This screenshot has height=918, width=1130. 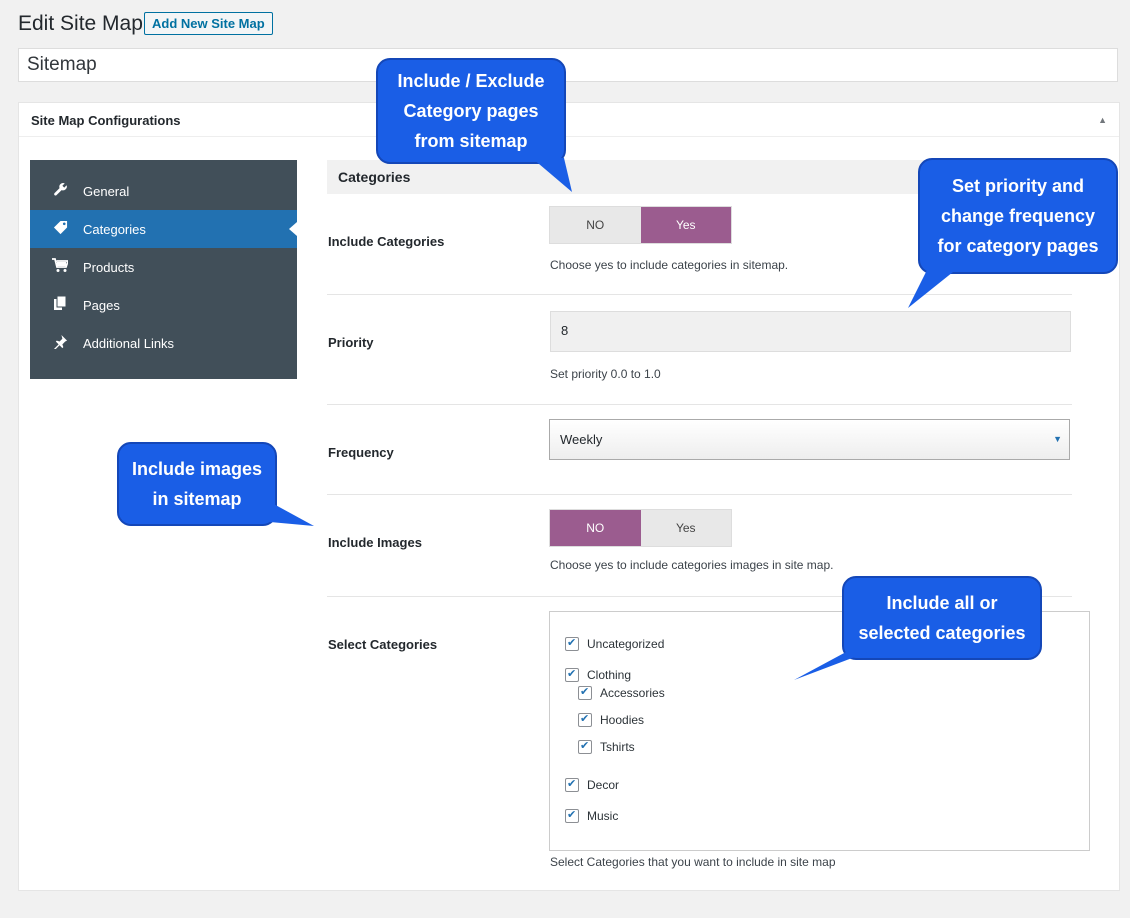 What do you see at coordinates (568, 65) in the screenshot?
I see `sitemap-title-input: Sitemap` at bounding box center [568, 65].